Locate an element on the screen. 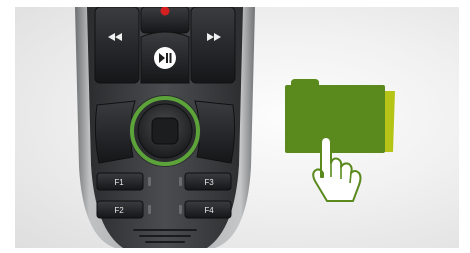 The width and height of the screenshot is (470, 253). f4-label: F4 is located at coordinates (209, 210).